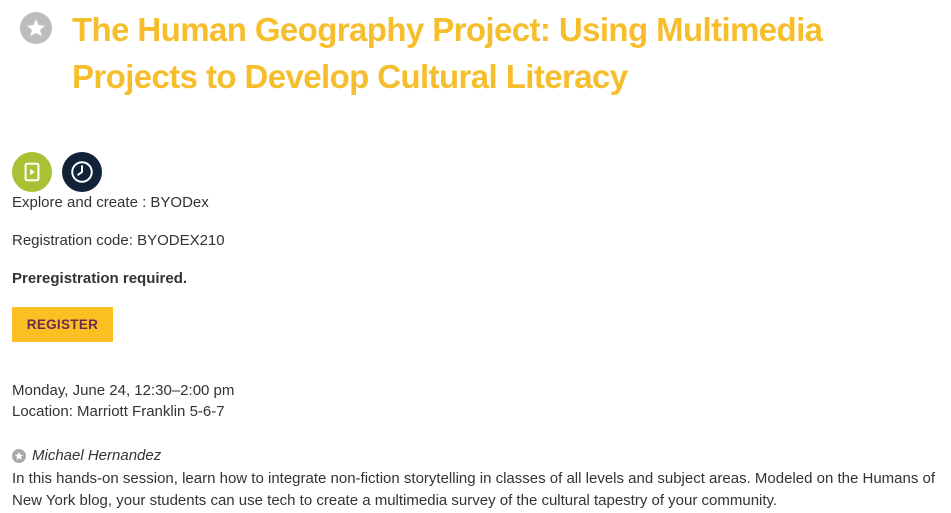 The width and height of the screenshot is (951, 513). What do you see at coordinates (96, 456) in the screenshot?
I see `speaker-name: Michael Hernandez` at bounding box center [96, 456].